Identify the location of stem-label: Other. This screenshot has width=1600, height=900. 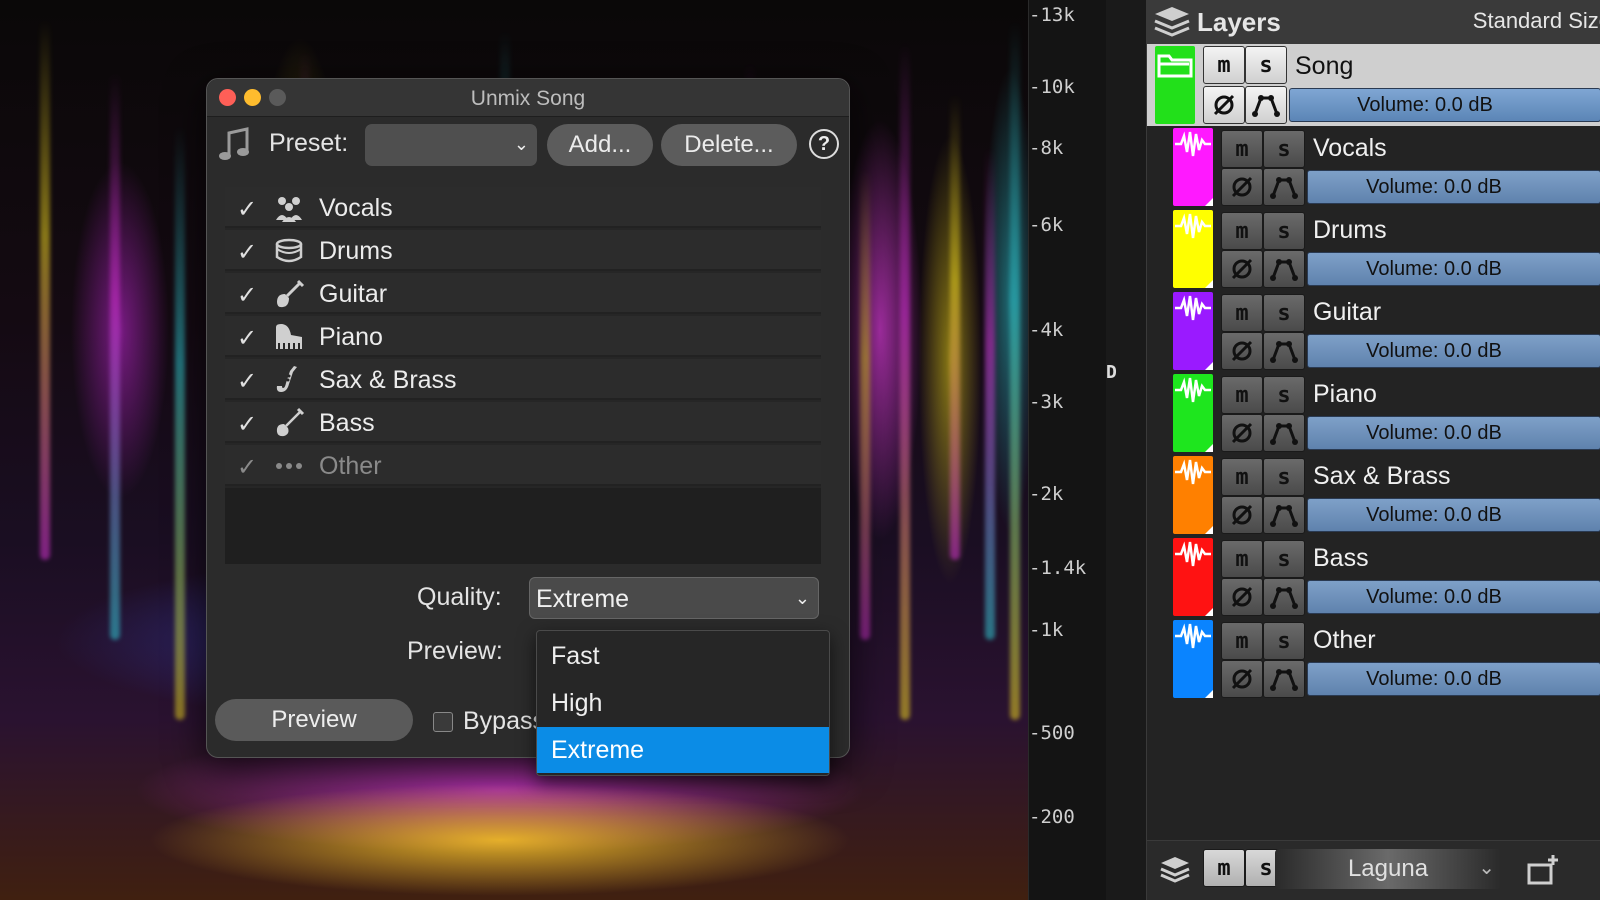
(350, 466).